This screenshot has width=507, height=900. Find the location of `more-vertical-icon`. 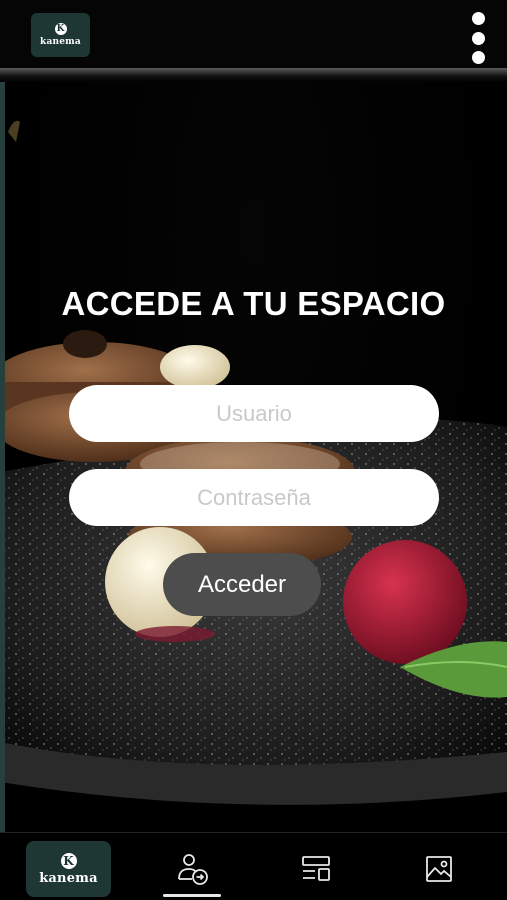

more-vertical-icon is located at coordinates (478, 38).